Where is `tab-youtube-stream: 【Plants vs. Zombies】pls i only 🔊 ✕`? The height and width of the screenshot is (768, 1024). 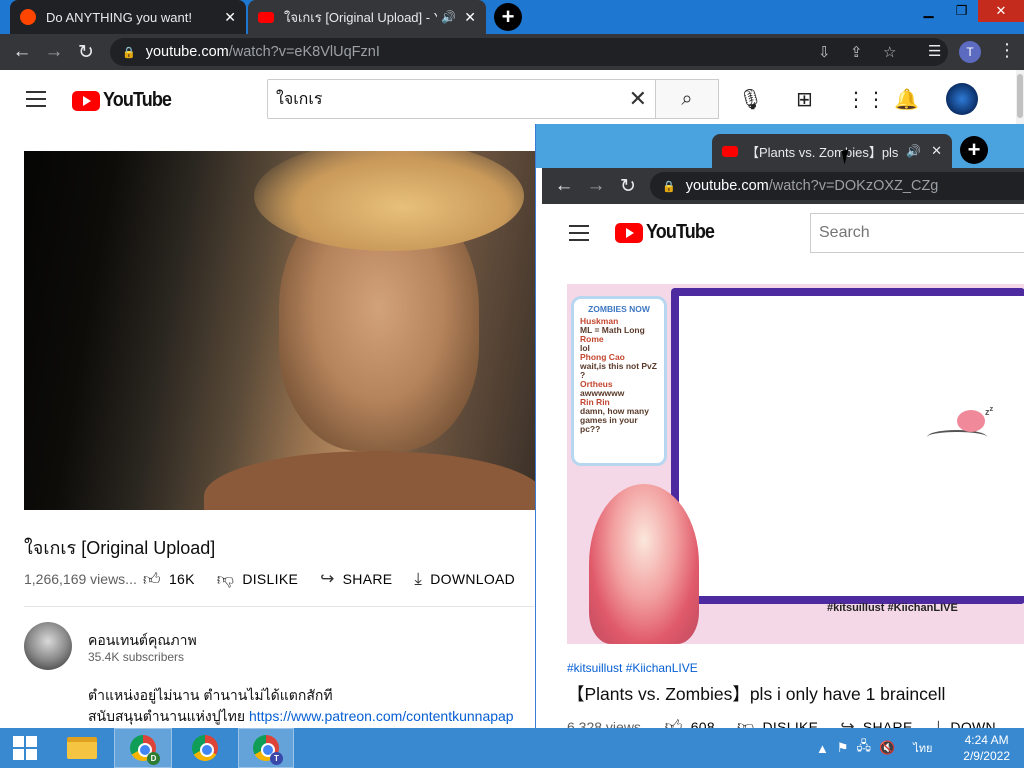
tab-youtube-stream: 【Plants vs. Zombies】pls i only 🔊 ✕ is located at coordinates (832, 151).